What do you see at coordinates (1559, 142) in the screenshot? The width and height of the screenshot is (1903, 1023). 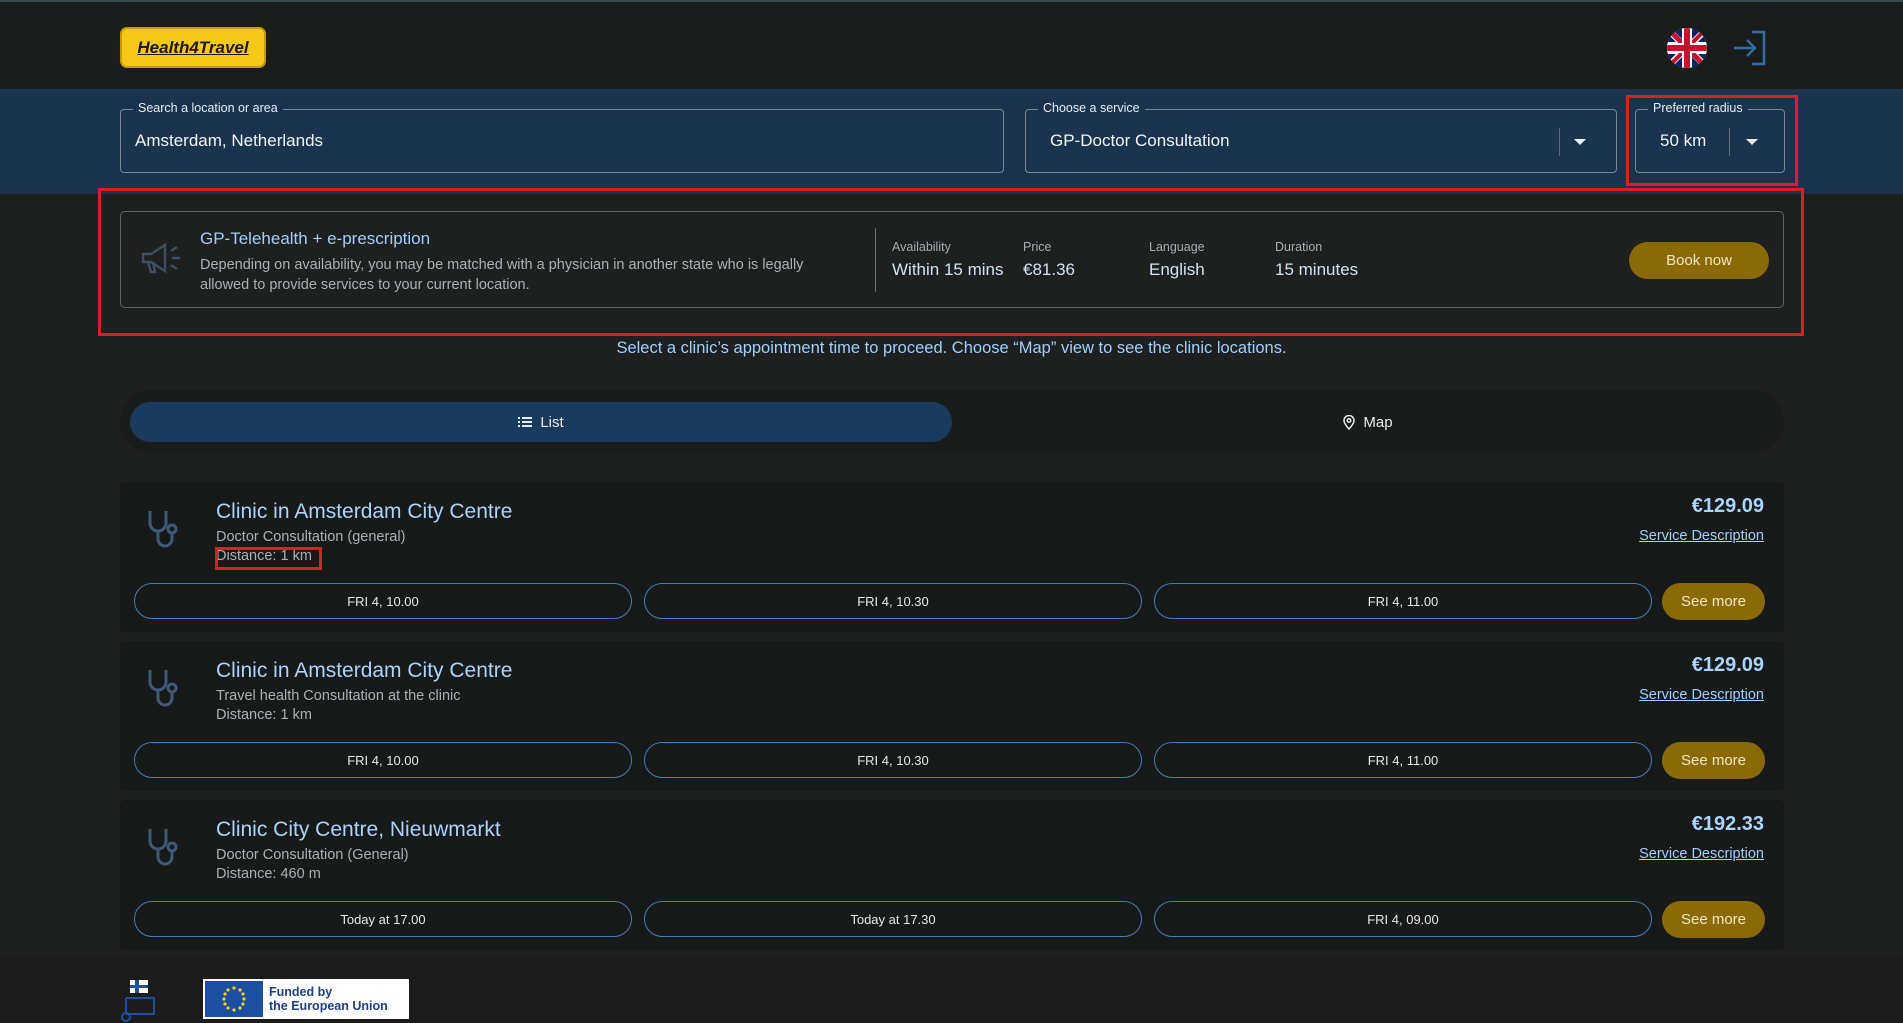 I see `select-divider` at bounding box center [1559, 142].